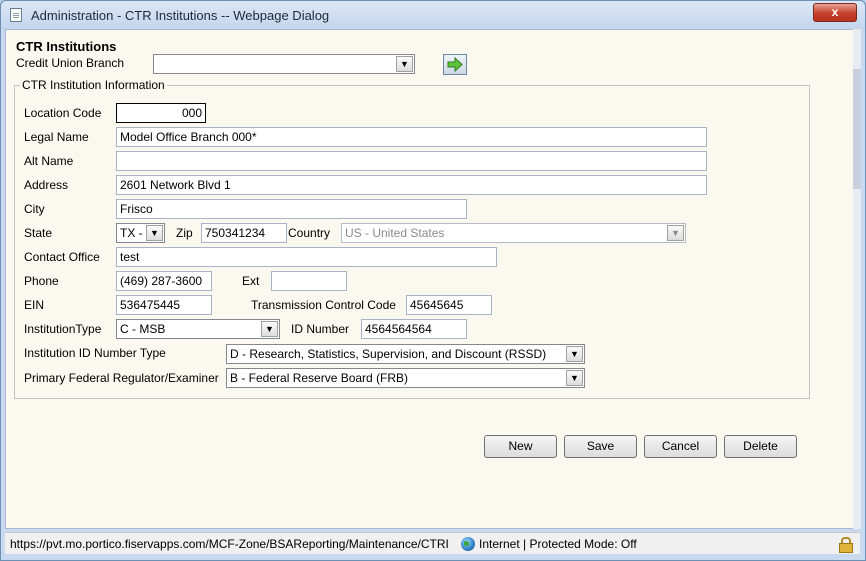 This screenshot has height=561, width=866. I want to click on tcc-input: 45645645, so click(449, 305).